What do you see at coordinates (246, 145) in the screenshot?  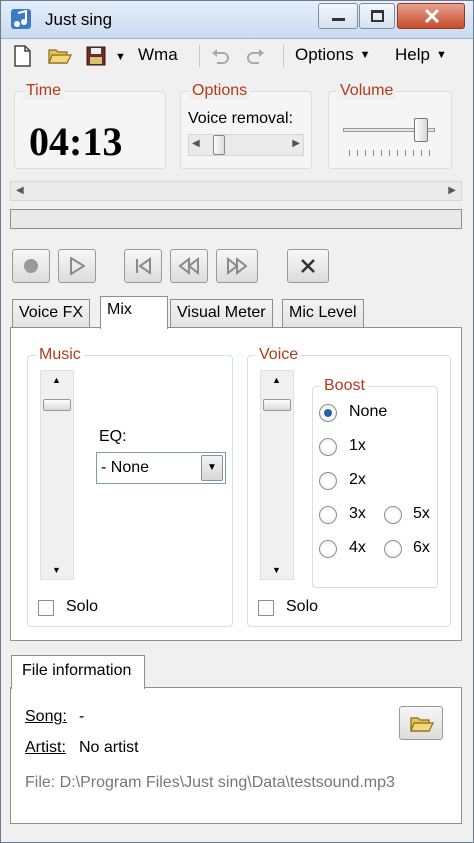 I see `voice-removal-scrollbar: ◀ ▶` at bounding box center [246, 145].